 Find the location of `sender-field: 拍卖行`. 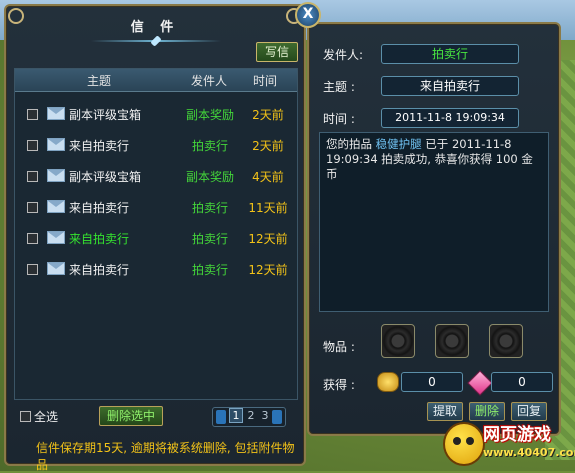

sender-field: 拍卖行 is located at coordinates (450, 54).